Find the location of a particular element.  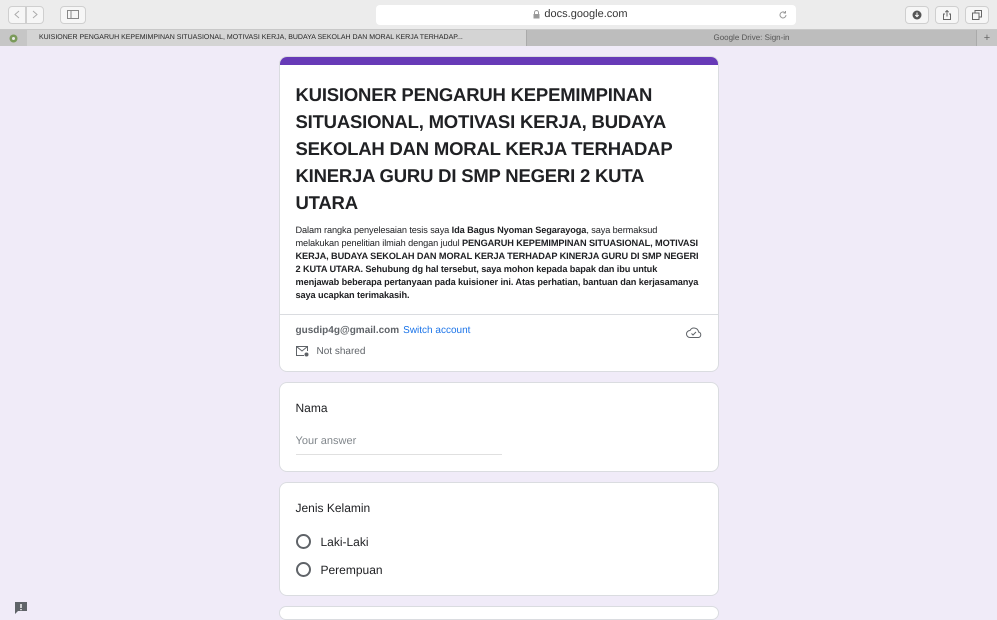

form-title: KUISIONER PENGARUH KEPEMIMPINAN SITUASIONAL, MOTIVASI KERJA, BUDAYA SEKOLAH DAN MORAL KERJA TERHADAP KINERJA GURU DI SMP NEGERI 2 KUTA UTARA is located at coordinates (485, 149).